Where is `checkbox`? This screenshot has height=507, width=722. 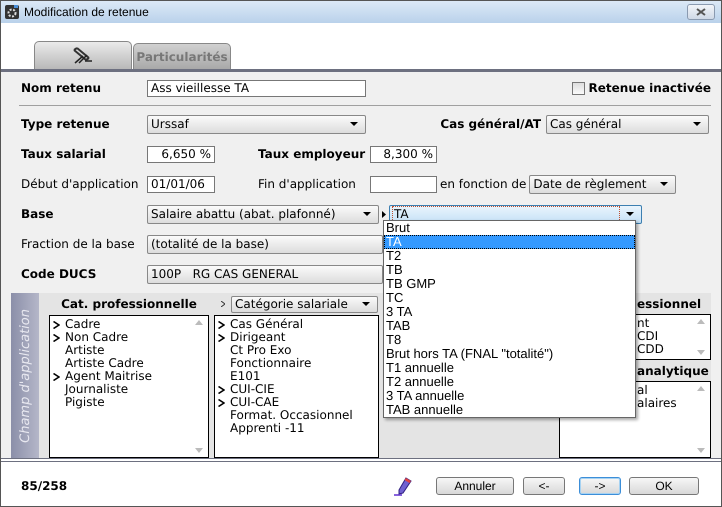 checkbox is located at coordinates (578, 88).